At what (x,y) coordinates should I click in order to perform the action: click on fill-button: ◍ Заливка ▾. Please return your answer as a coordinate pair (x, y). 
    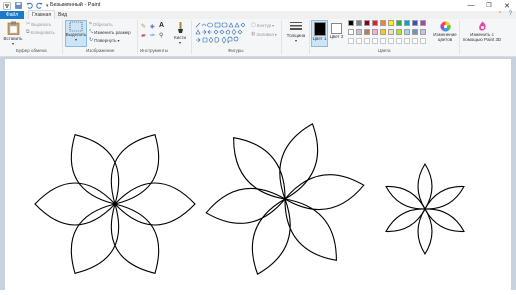
    Looking at the image, I should click on (264, 34).